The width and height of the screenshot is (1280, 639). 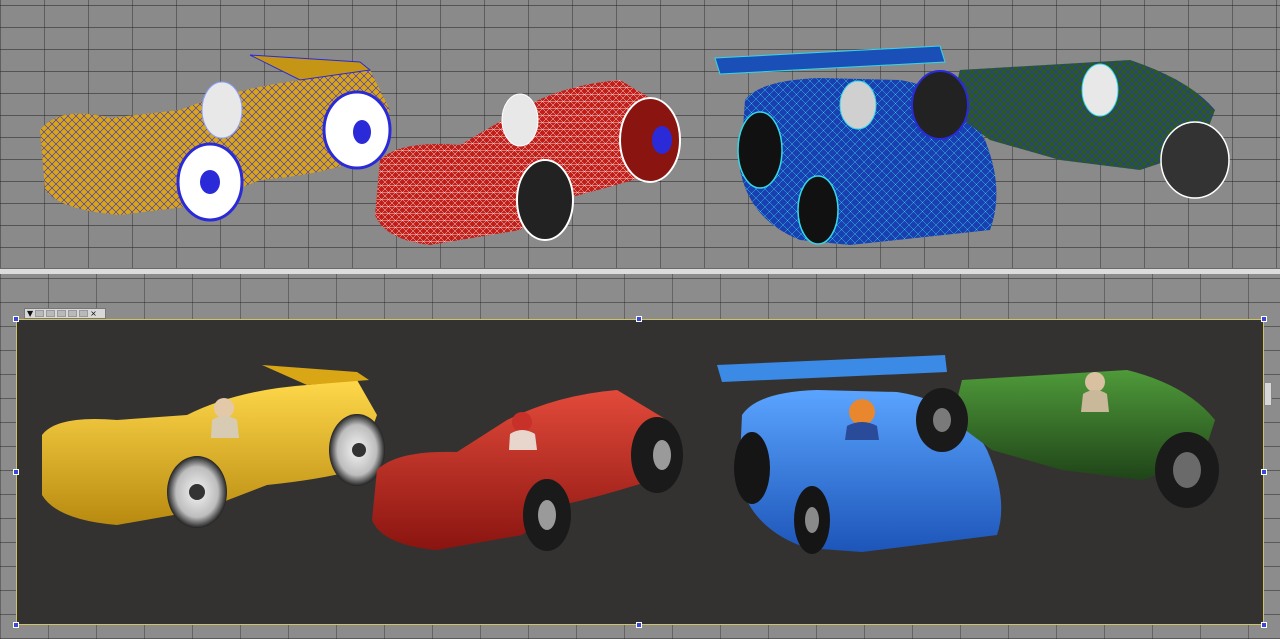 What do you see at coordinates (1264, 625) in the screenshot?
I see `resize-handle-bottom-right` at bounding box center [1264, 625].